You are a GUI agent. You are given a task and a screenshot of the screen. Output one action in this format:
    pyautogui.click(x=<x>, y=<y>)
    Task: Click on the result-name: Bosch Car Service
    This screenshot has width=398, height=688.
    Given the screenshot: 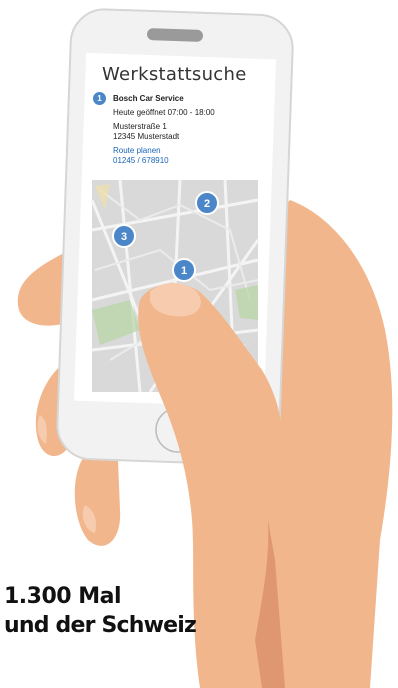 What is the action you would take?
    pyautogui.click(x=148, y=98)
    